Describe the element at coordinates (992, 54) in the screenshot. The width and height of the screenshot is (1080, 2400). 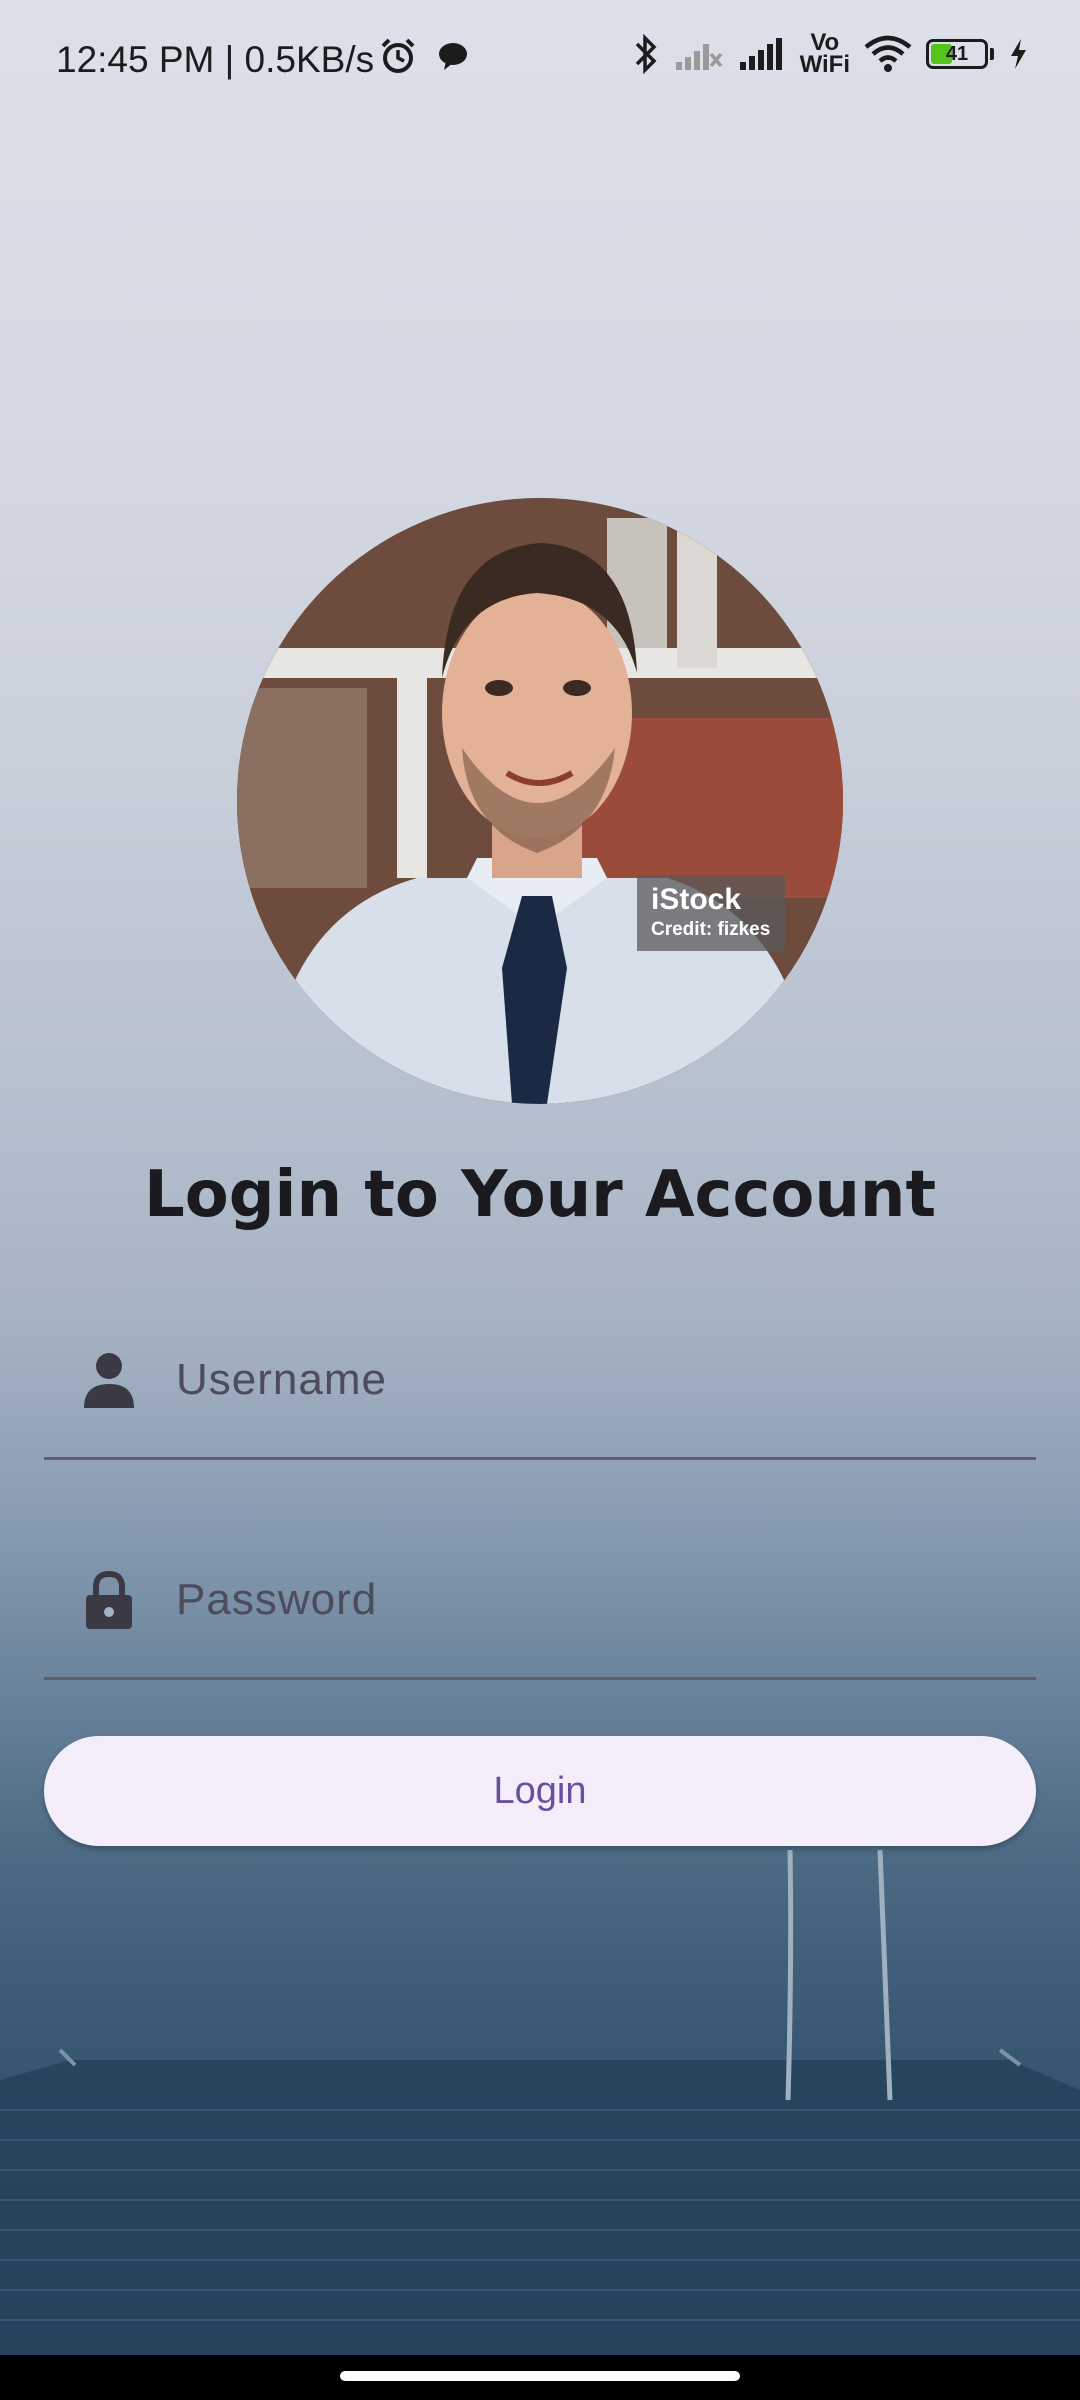
I see `battery-tip` at that location.